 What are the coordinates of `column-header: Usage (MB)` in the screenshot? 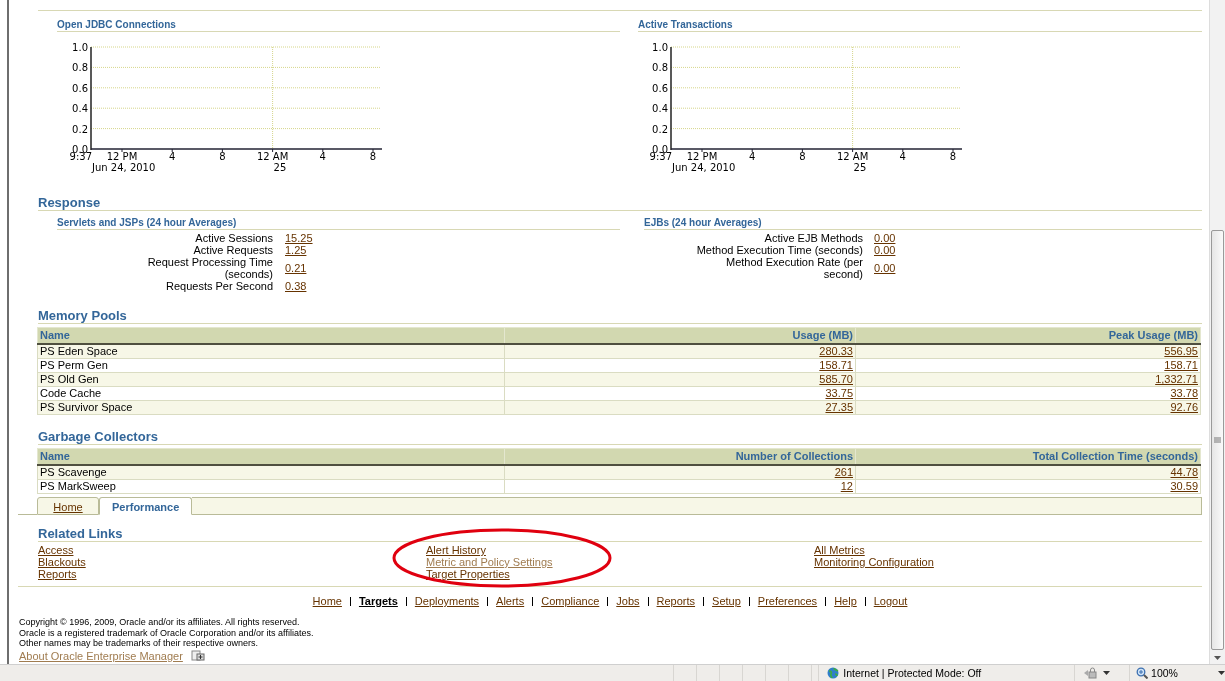 It's located at (680, 335).